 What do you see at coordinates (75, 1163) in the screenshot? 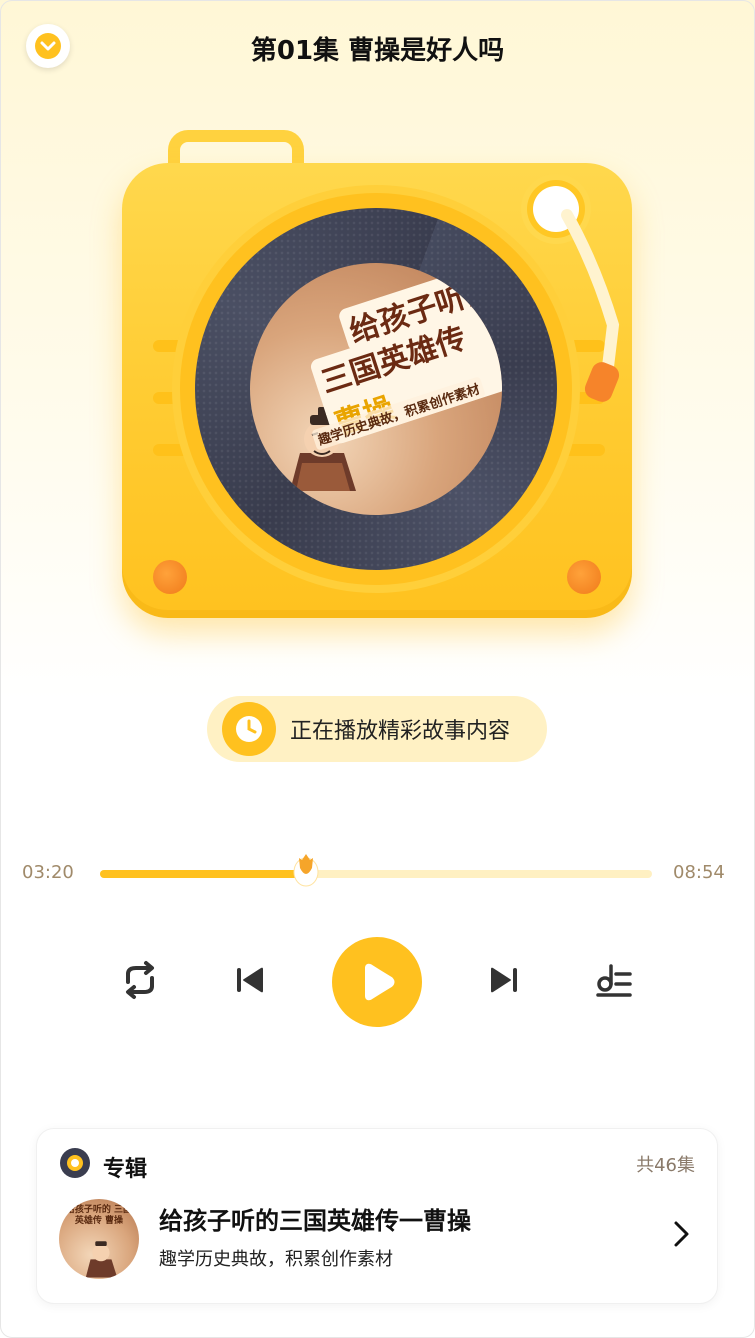
I see `album-disc-icon` at bounding box center [75, 1163].